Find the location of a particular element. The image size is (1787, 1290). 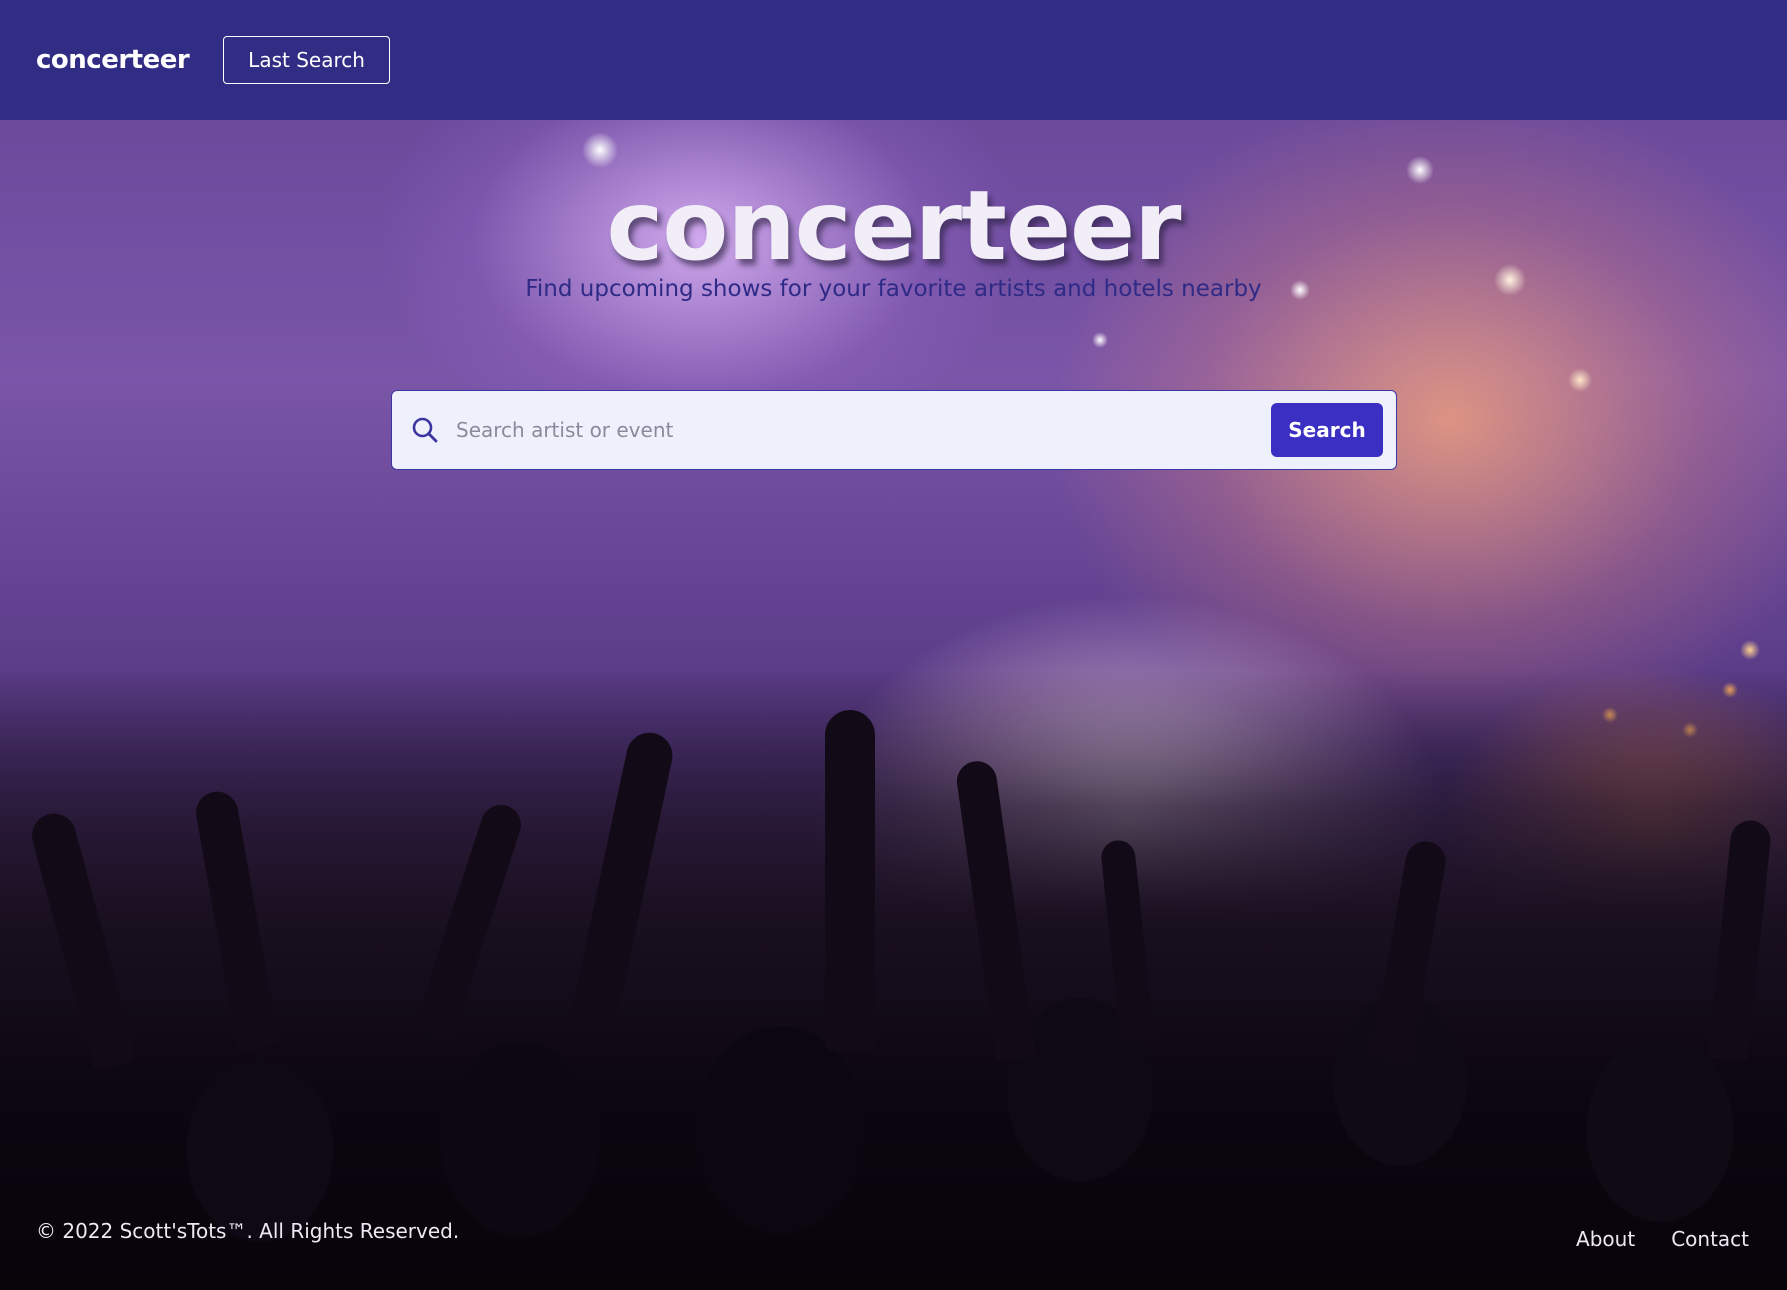

last-search-button: Last Search is located at coordinates (306, 60).